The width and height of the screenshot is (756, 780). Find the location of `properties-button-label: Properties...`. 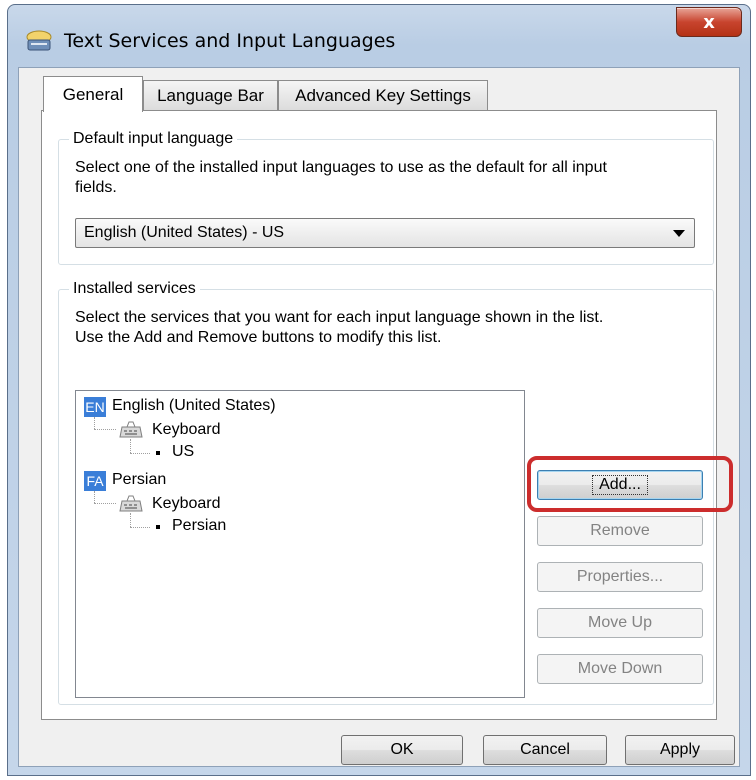

properties-button-label: Properties... is located at coordinates (620, 576).